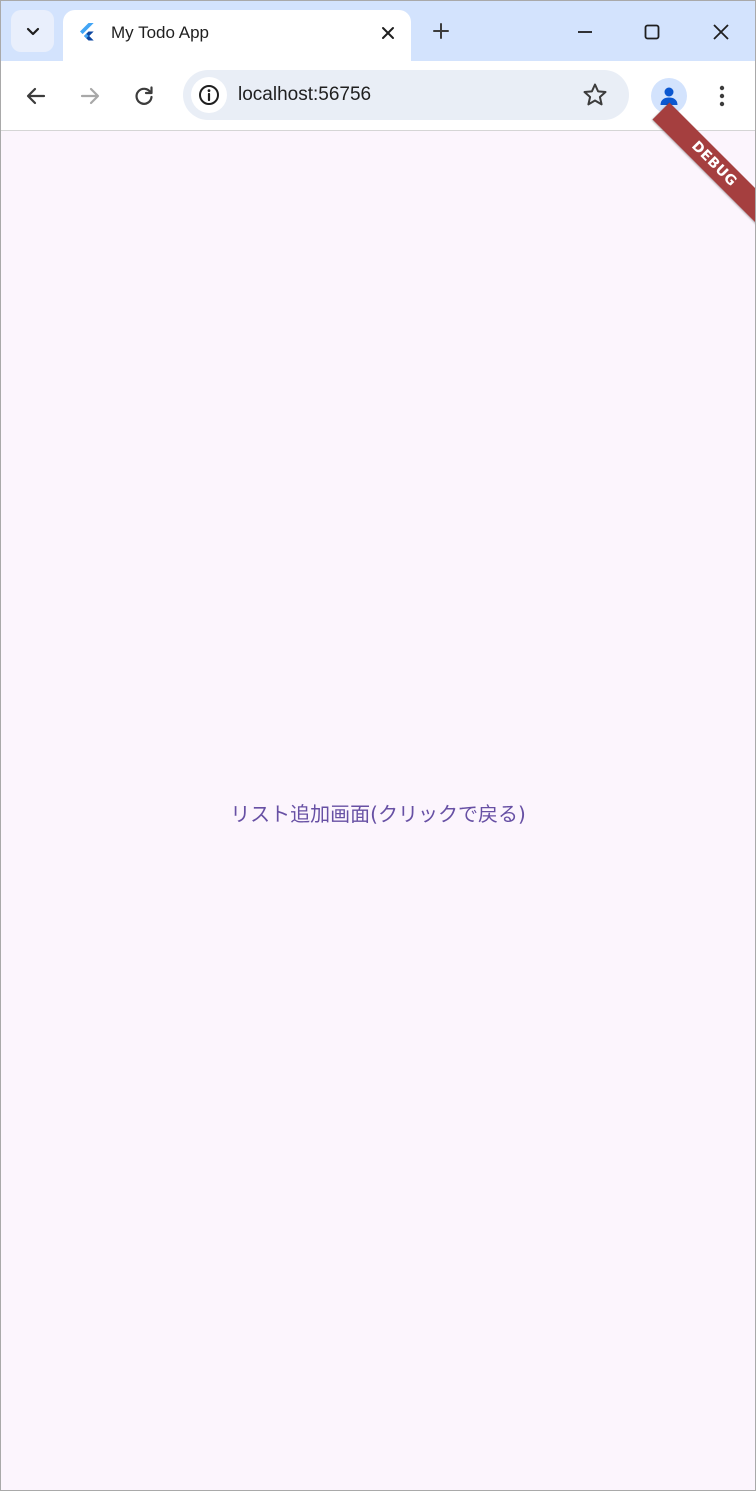 The image size is (756, 1491). Describe the element at coordinates (160, 32) in the screenshot. I see `tab-title: My Todo App` at that location.